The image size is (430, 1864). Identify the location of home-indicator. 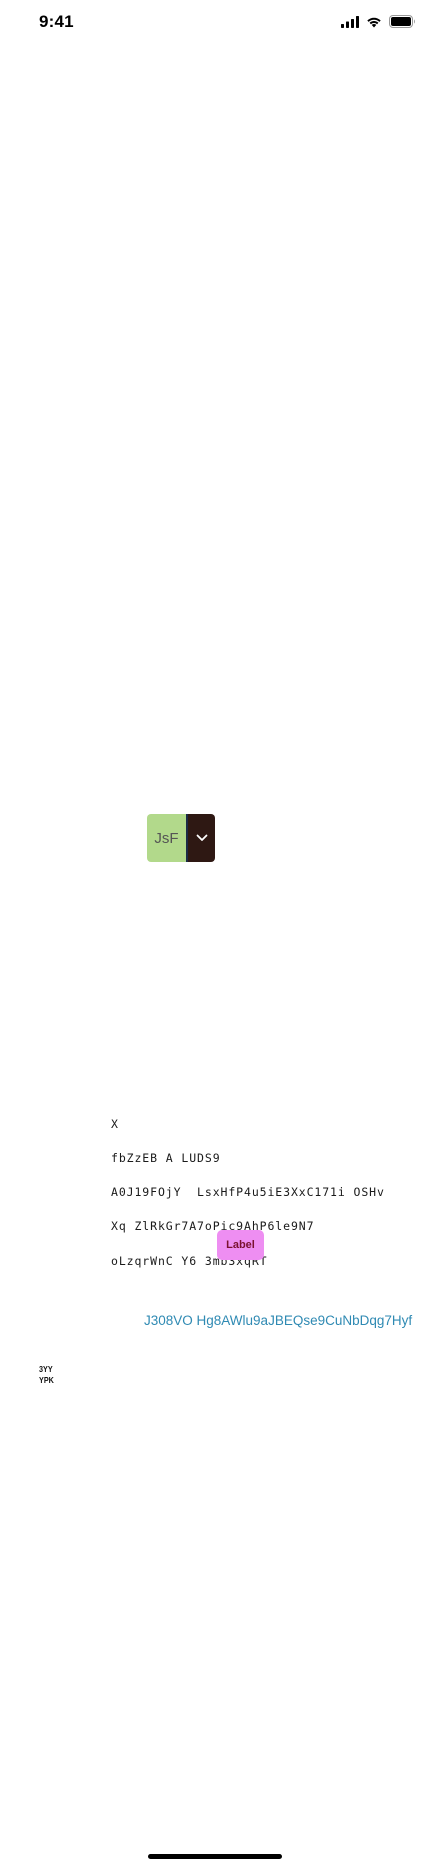
(215, 1856).